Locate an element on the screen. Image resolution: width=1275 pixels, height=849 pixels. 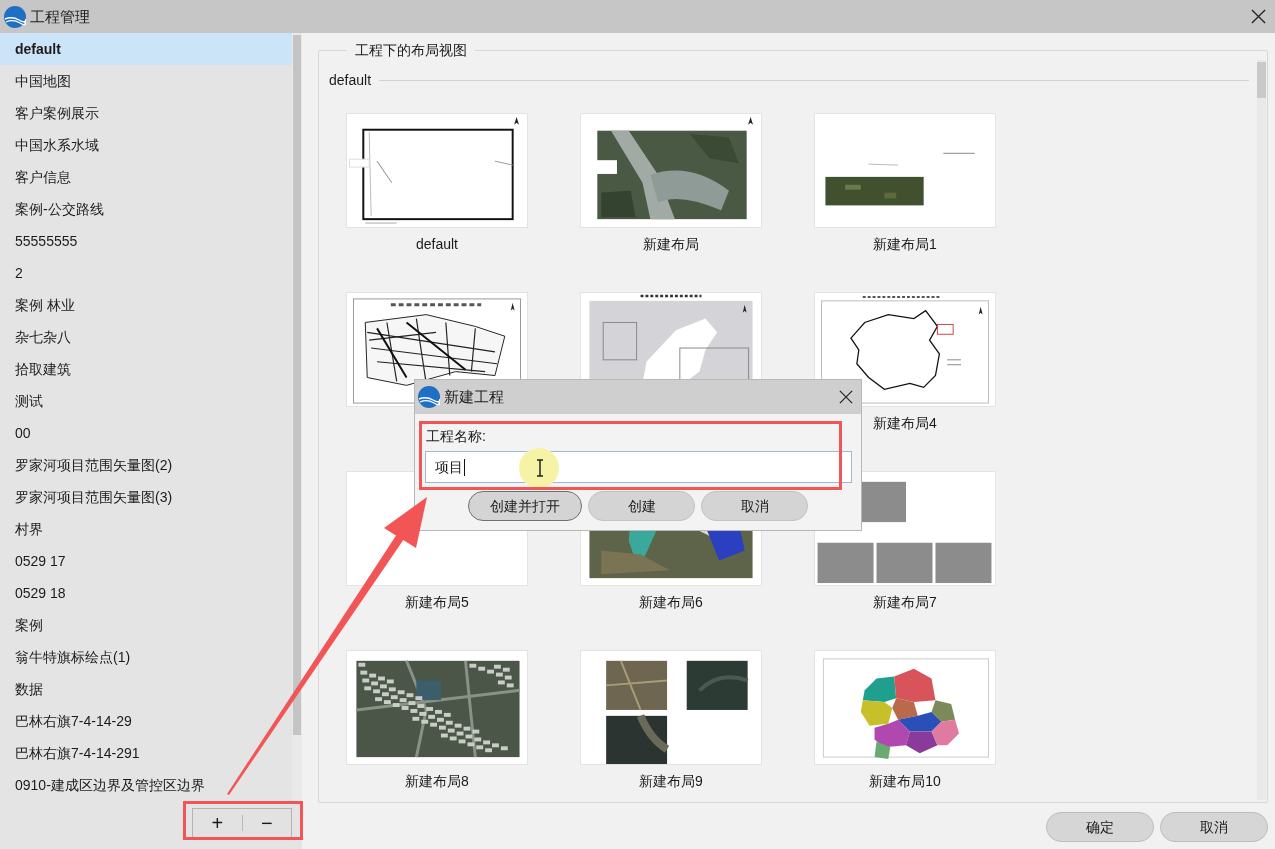
layout-label: 新建布局9 is located at coordinates (671, 781).